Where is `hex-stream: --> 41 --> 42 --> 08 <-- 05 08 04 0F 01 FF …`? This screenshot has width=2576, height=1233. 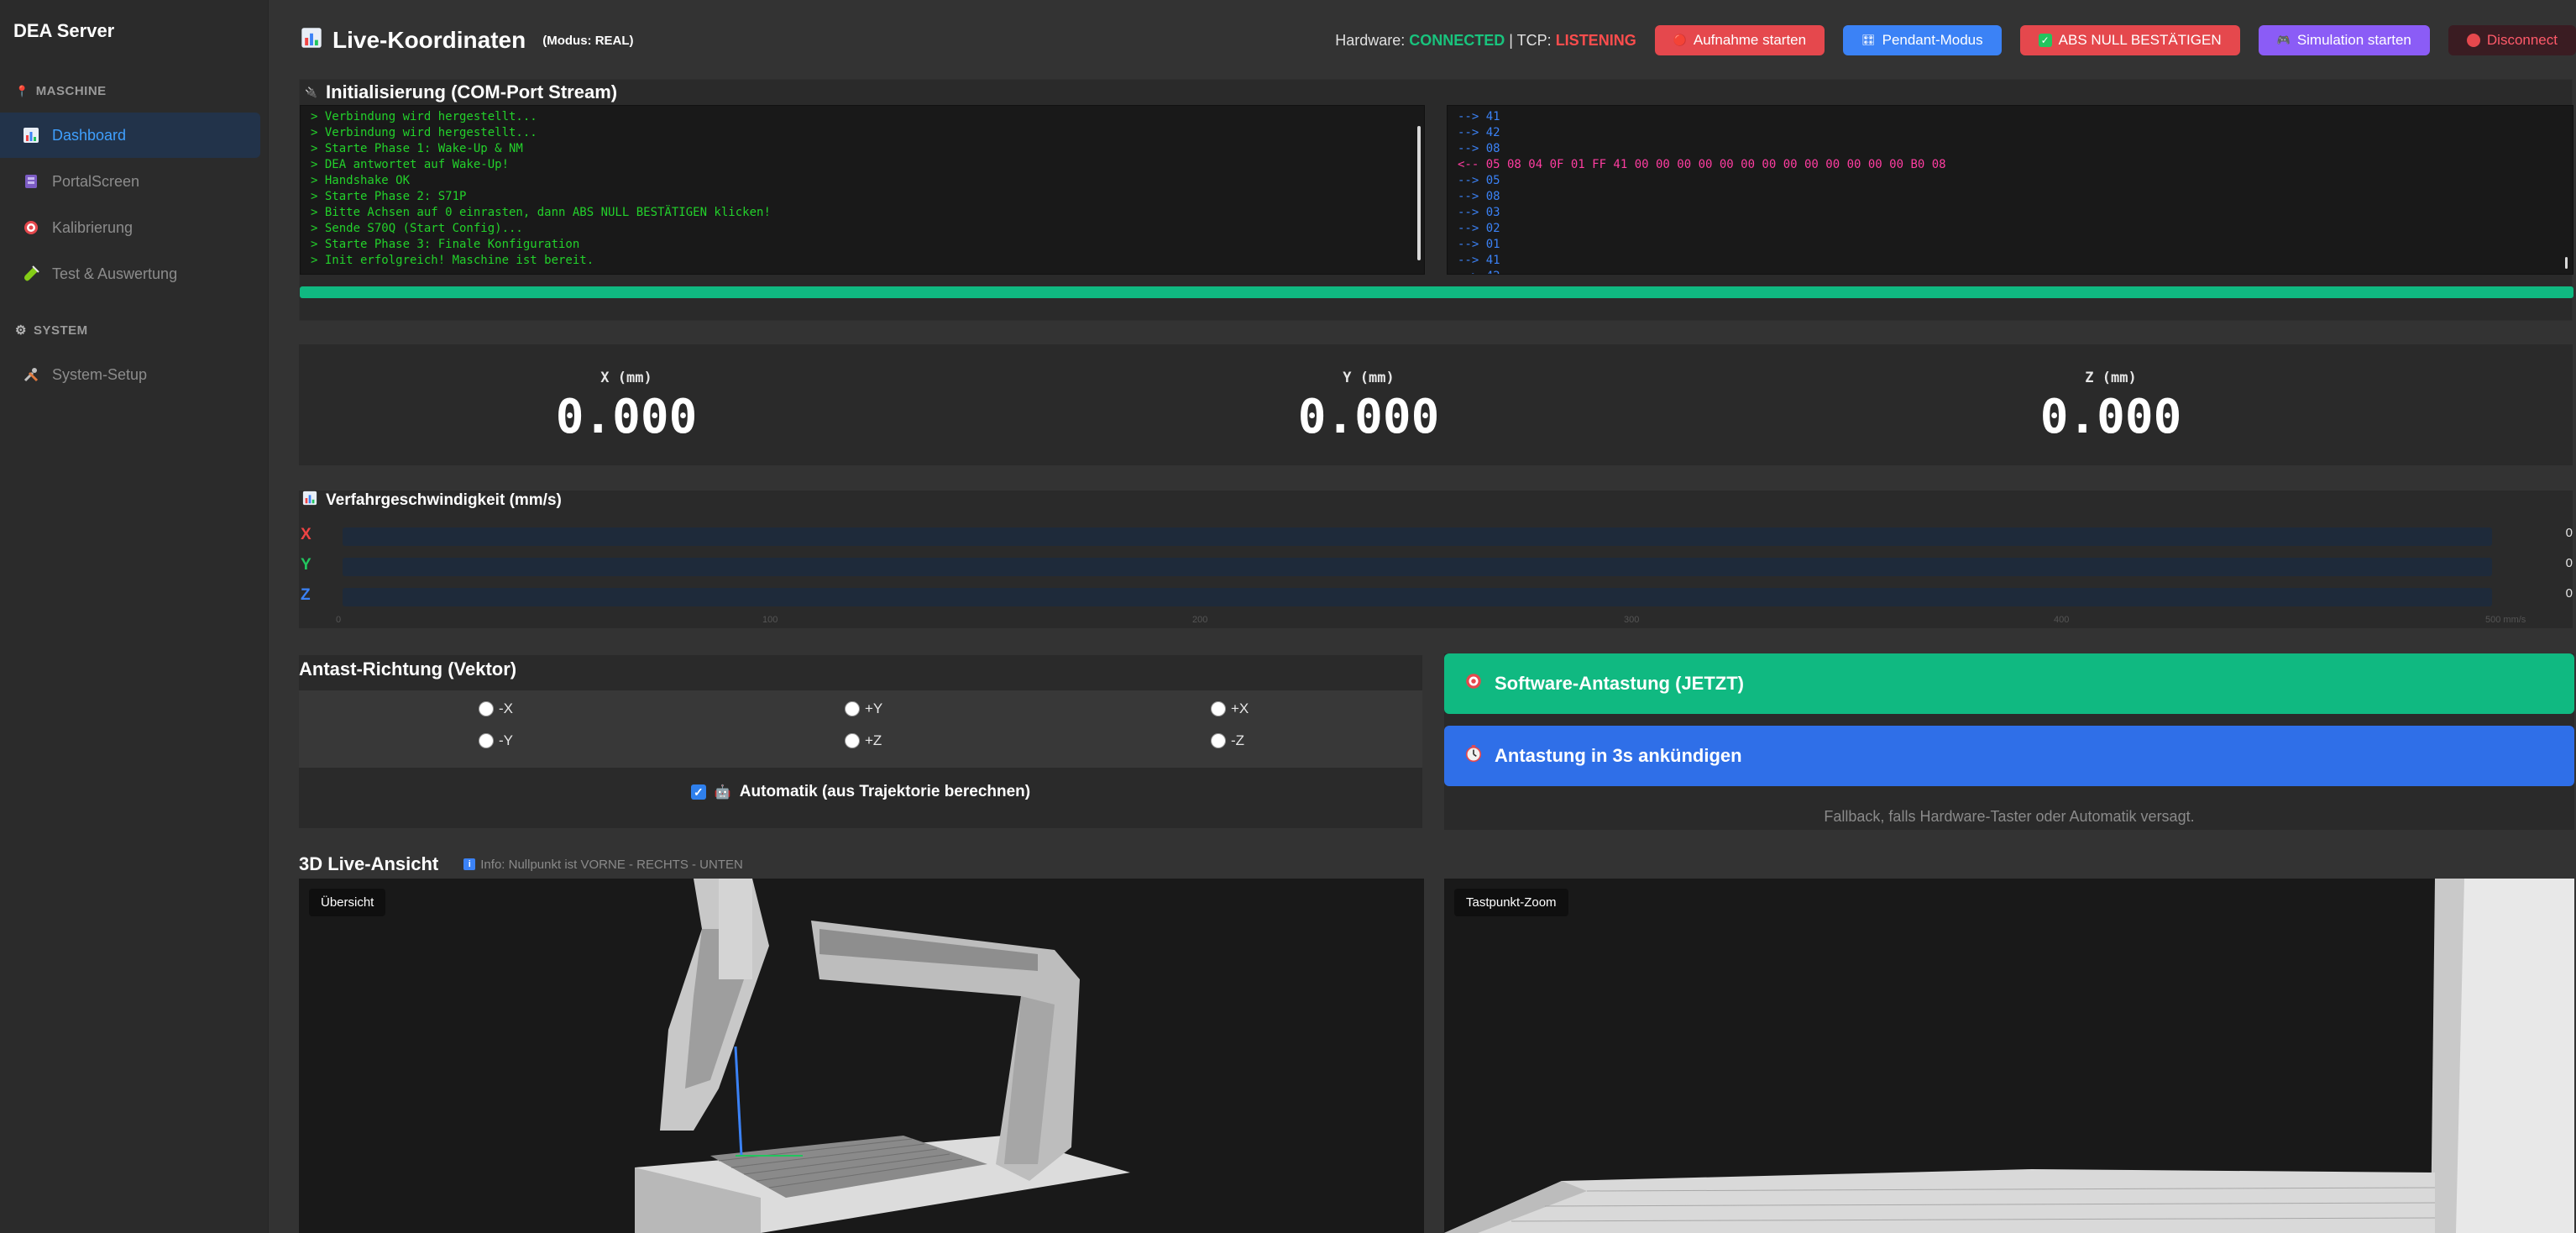 hex-stream: --> 41 --> 42 --> 08 <-- 05 08 04 0F 01 FF … is located at coordinates (2010, 191).